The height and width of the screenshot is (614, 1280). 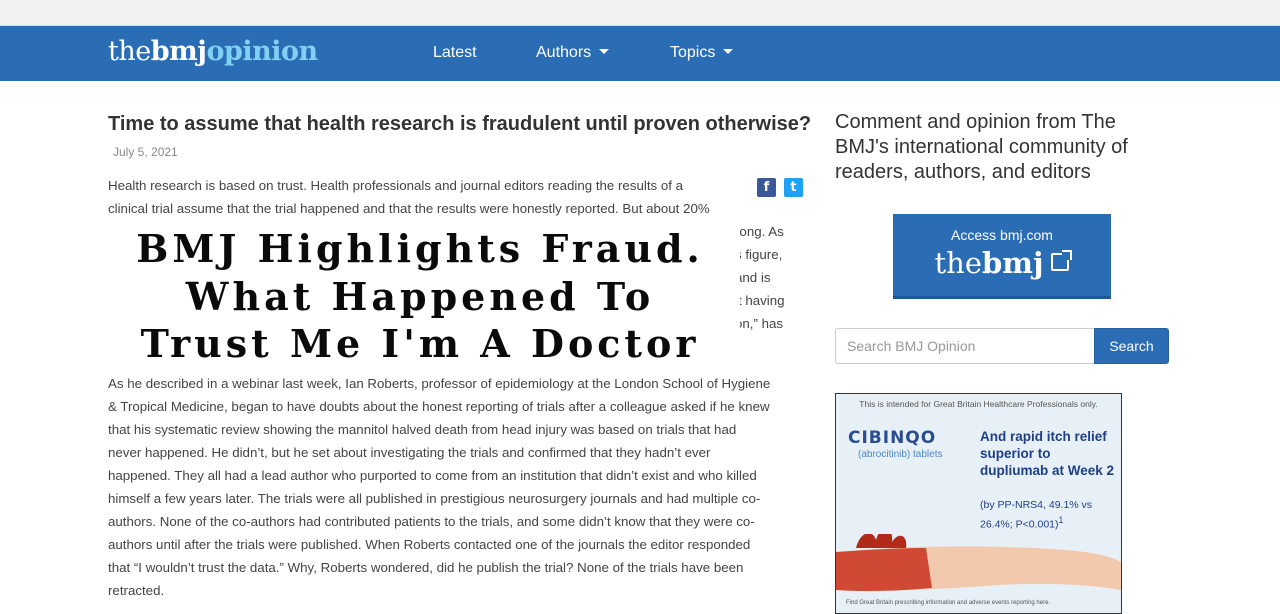 What do you see at coordinates (760, 300) in the screenshot?
I see `paragraph-fragment: it having` at bounding box center [760, 300].